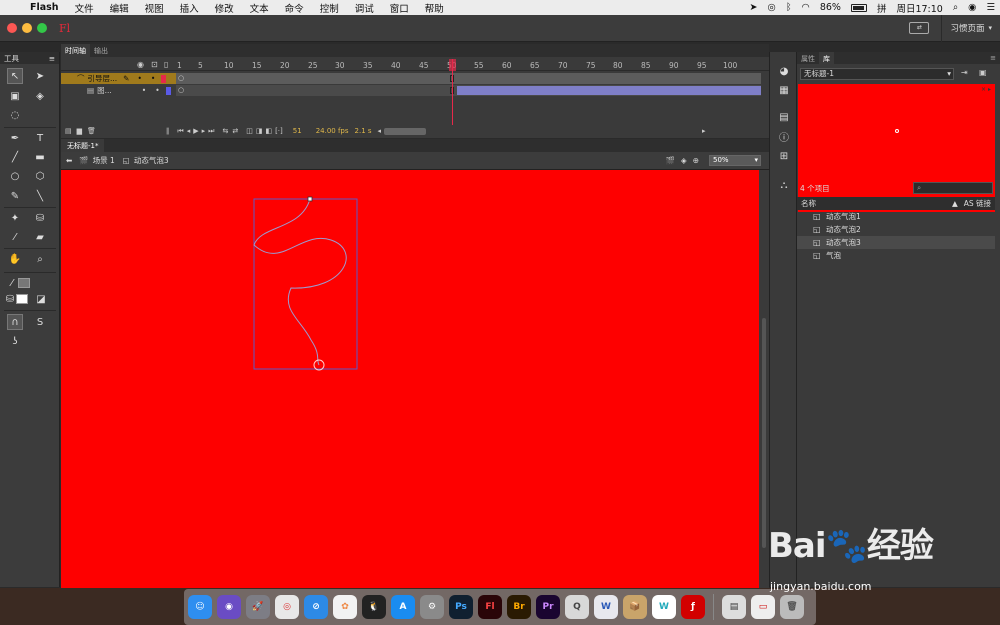  Describe the element at coordinates (83, 145) in the screenshot. I see `document-tab: 无标题-1*` at that location.